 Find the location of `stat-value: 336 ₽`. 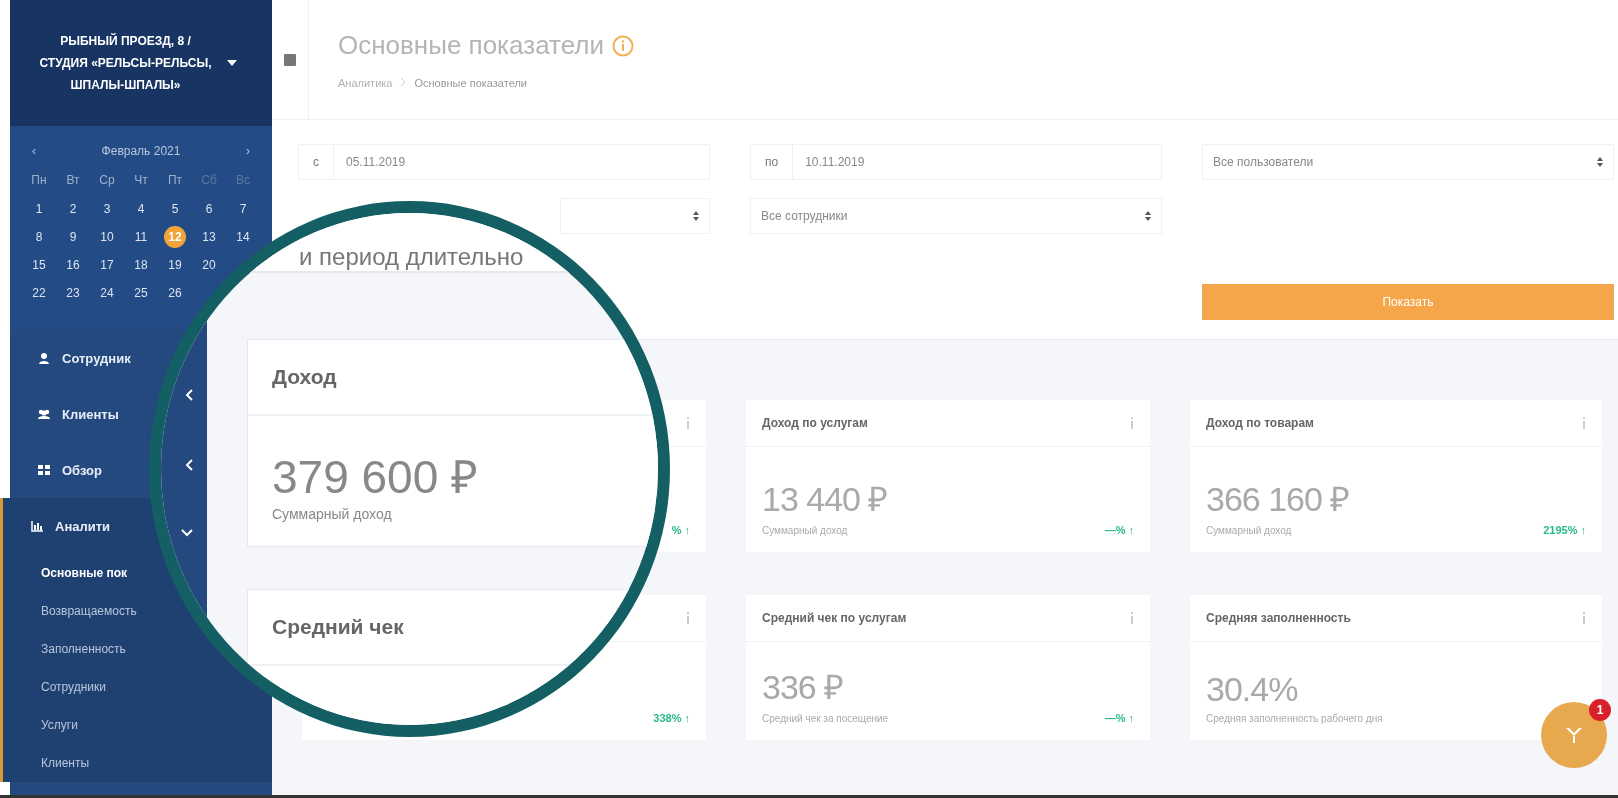

stat-value: 336 ₽ is located at coordinates (803, 687).